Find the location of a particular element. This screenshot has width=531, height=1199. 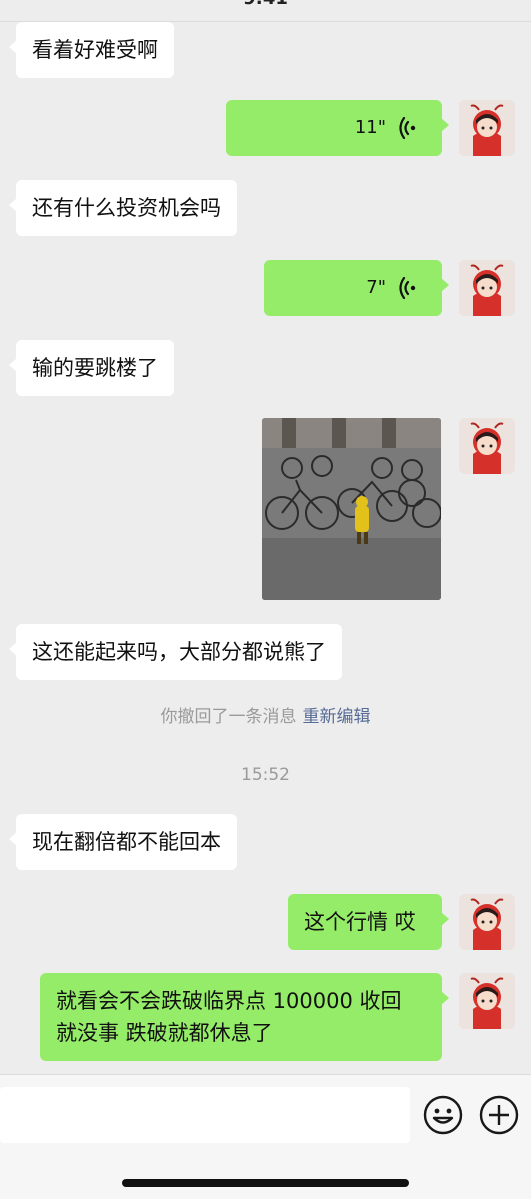

voice-duration: 7" is located at coordinates (376, 287).